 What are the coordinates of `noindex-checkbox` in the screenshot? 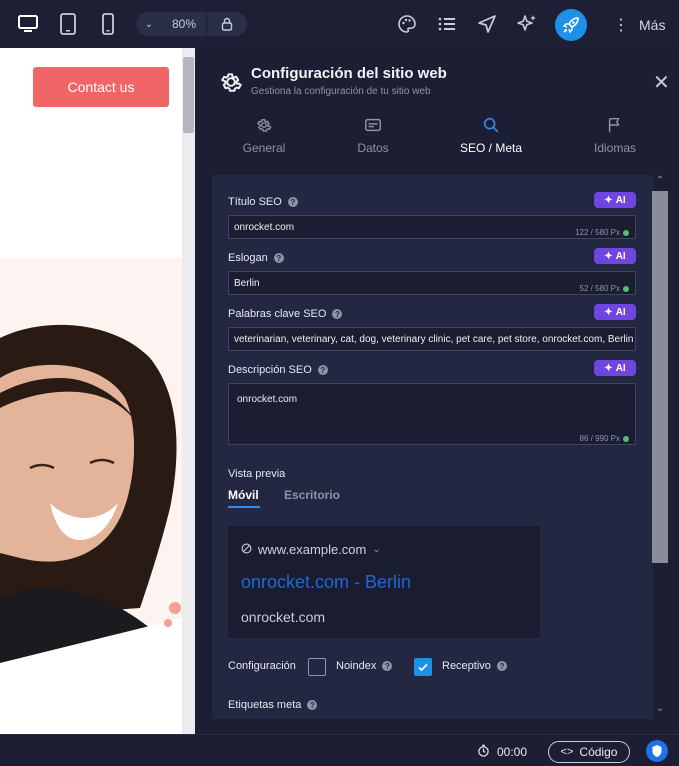 It's located at (317, 667).